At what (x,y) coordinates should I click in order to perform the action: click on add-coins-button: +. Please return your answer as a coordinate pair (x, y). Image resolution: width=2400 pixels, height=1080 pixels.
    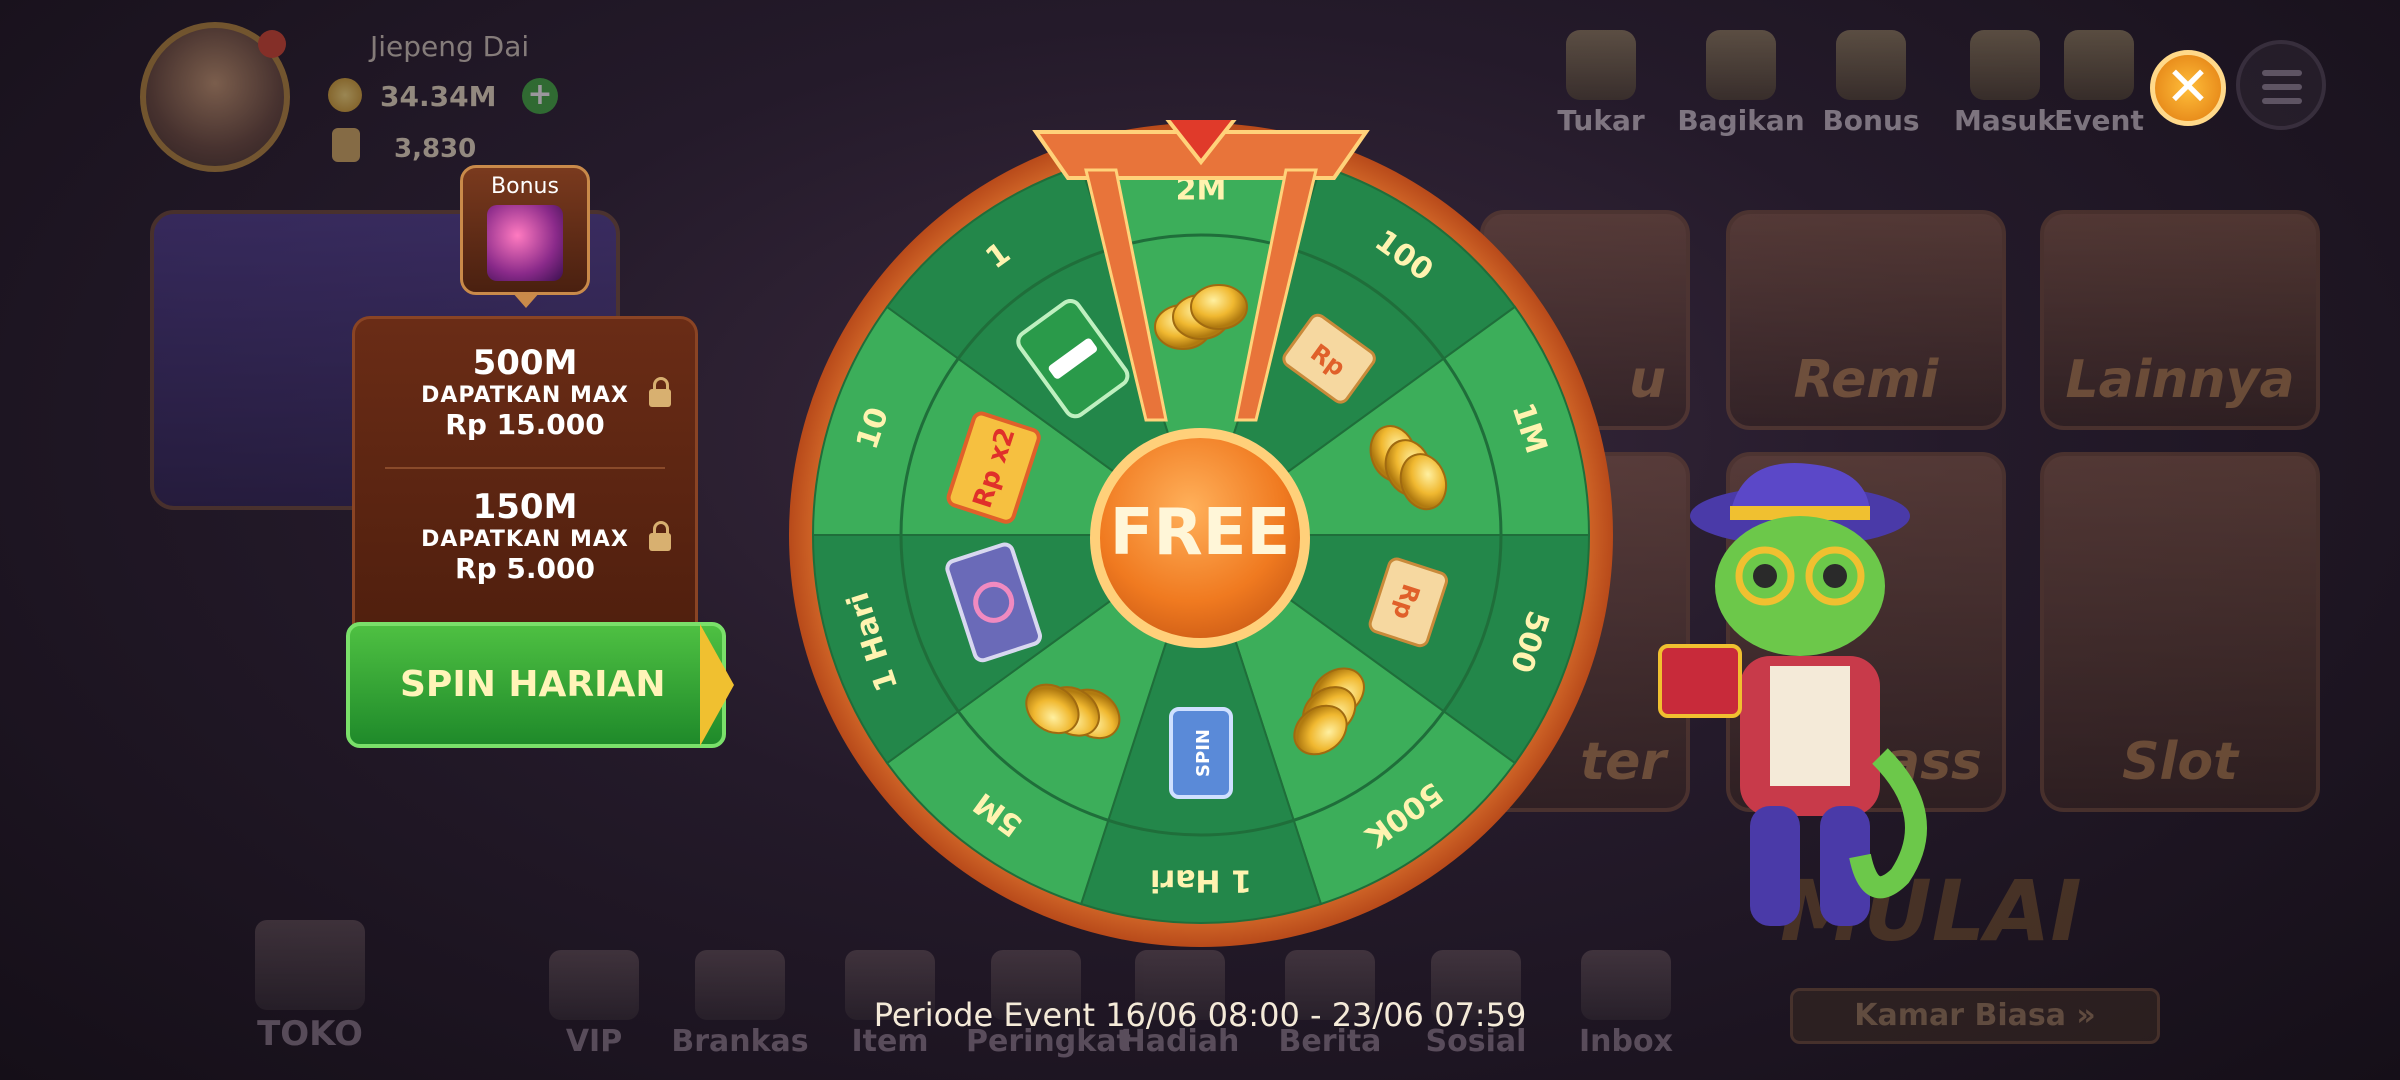
    Looking at the image, I should click on (540, 96).